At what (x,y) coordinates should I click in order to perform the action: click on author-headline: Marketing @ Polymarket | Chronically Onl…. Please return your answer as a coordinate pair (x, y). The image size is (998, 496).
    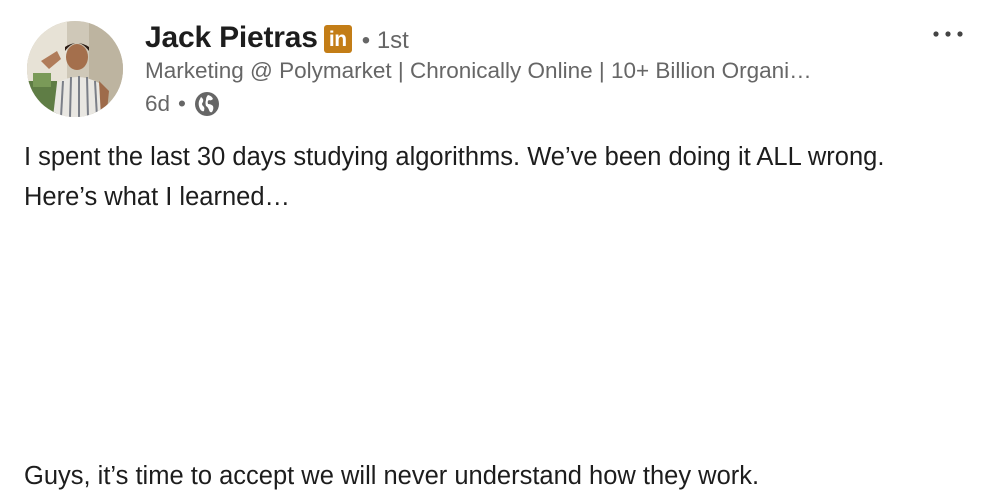
    Looking at the image, I should click on (525, 71).